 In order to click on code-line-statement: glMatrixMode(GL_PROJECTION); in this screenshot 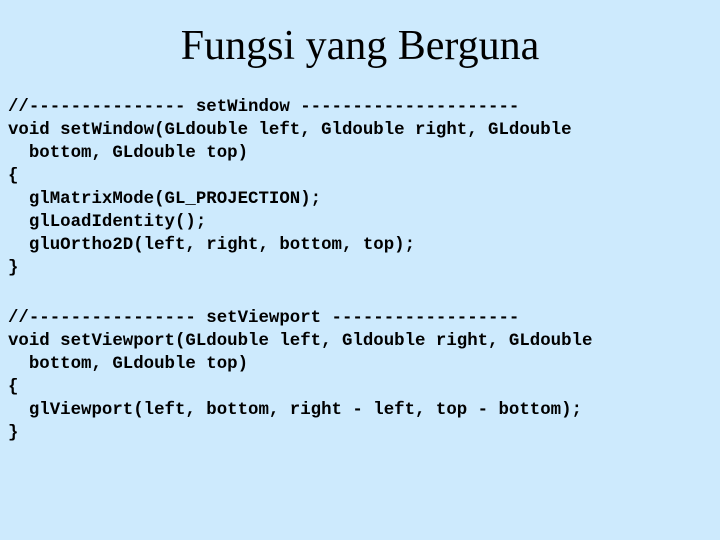, I will do `click(165, 199)`.